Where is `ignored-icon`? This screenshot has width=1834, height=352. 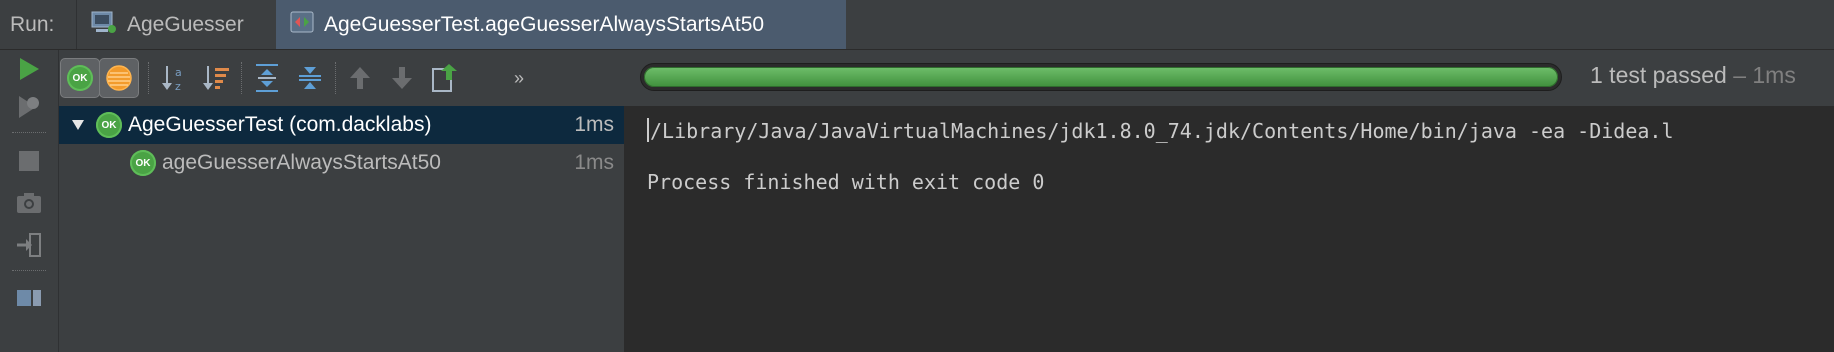
ignored-icon is located at coordinates (119, 78).